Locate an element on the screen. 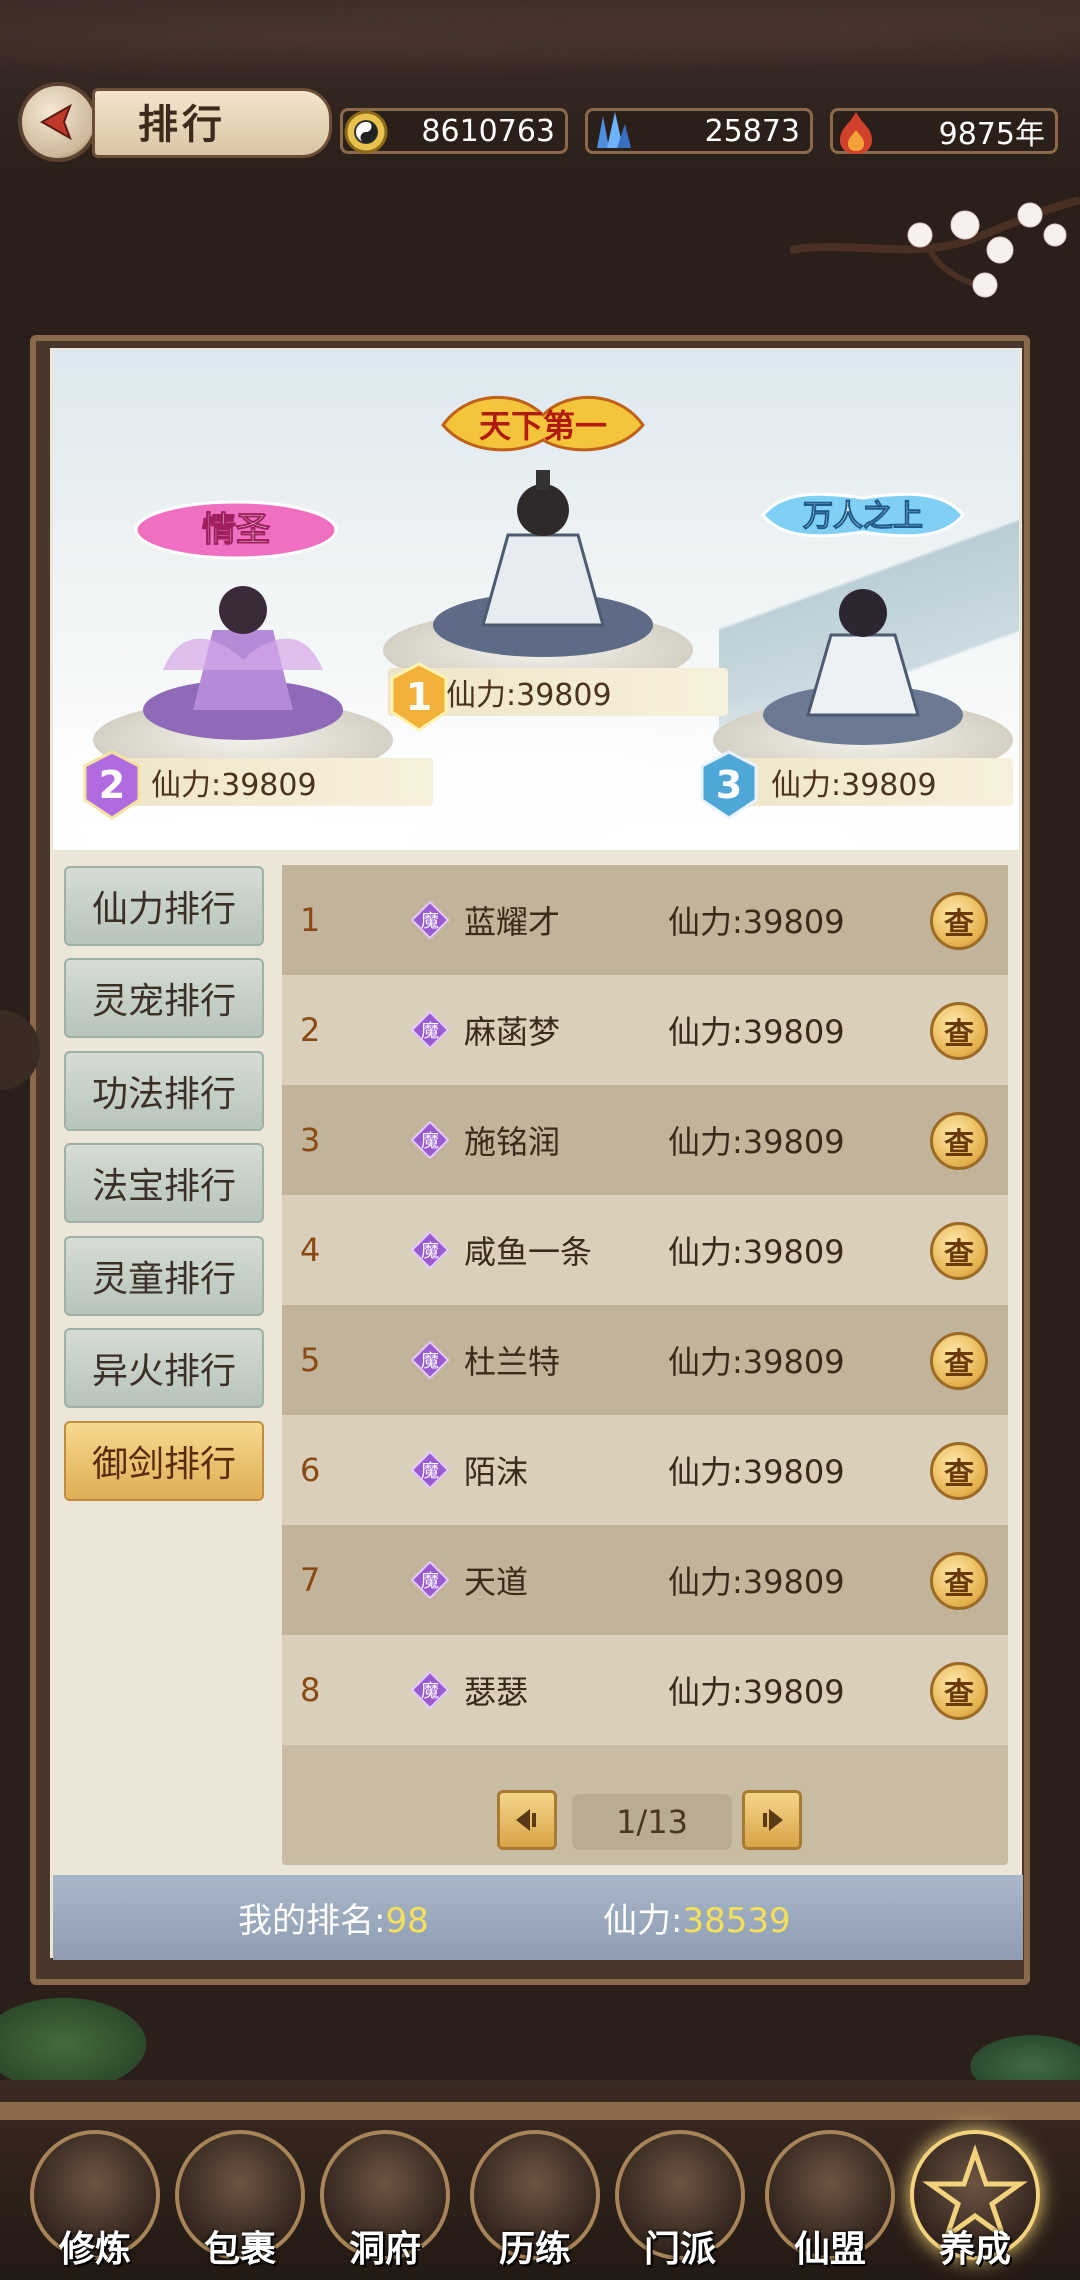 This screenshot has height=2280, width=1080. back-arrow-icon is located at coordinates (55, 122).